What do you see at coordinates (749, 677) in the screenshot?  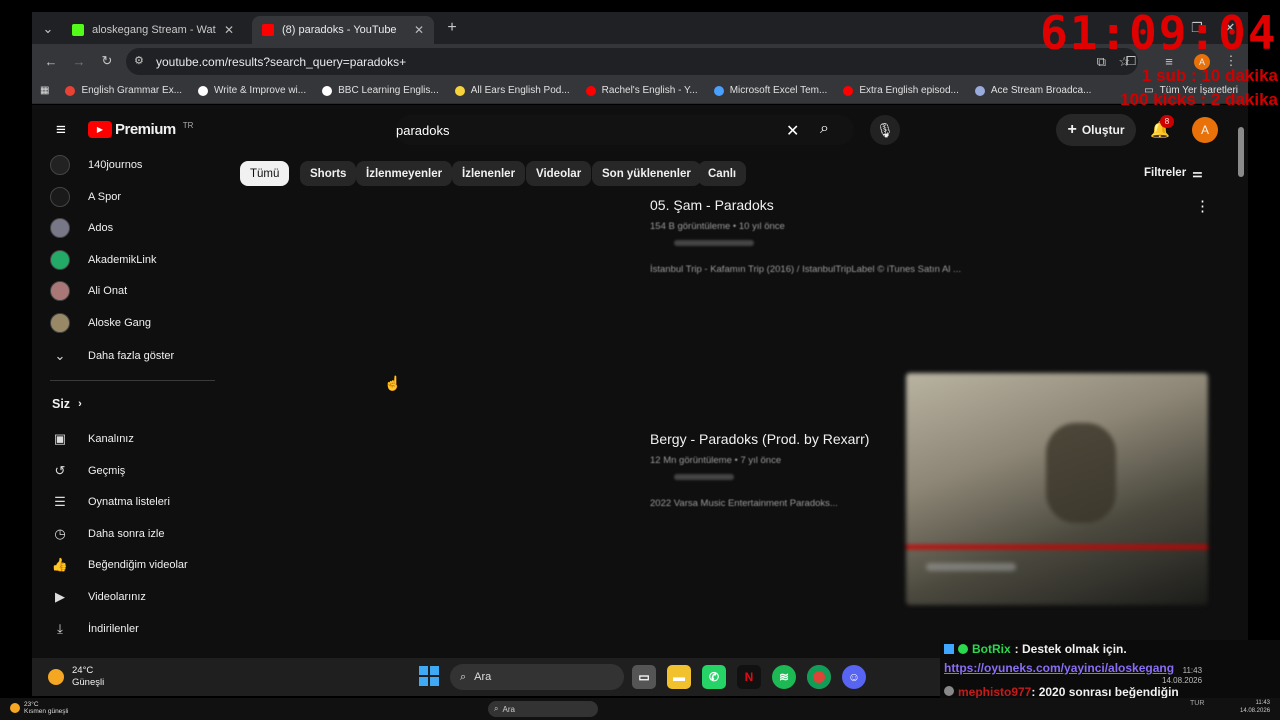 I see `netflix-icon: N` at bounding box center [749, 677].